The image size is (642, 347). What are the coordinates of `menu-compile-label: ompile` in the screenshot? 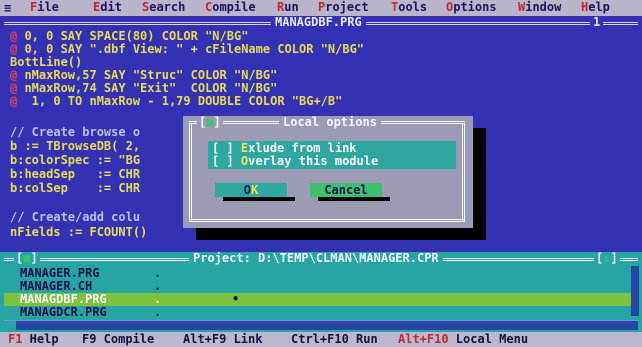 It's located at (234, 7).